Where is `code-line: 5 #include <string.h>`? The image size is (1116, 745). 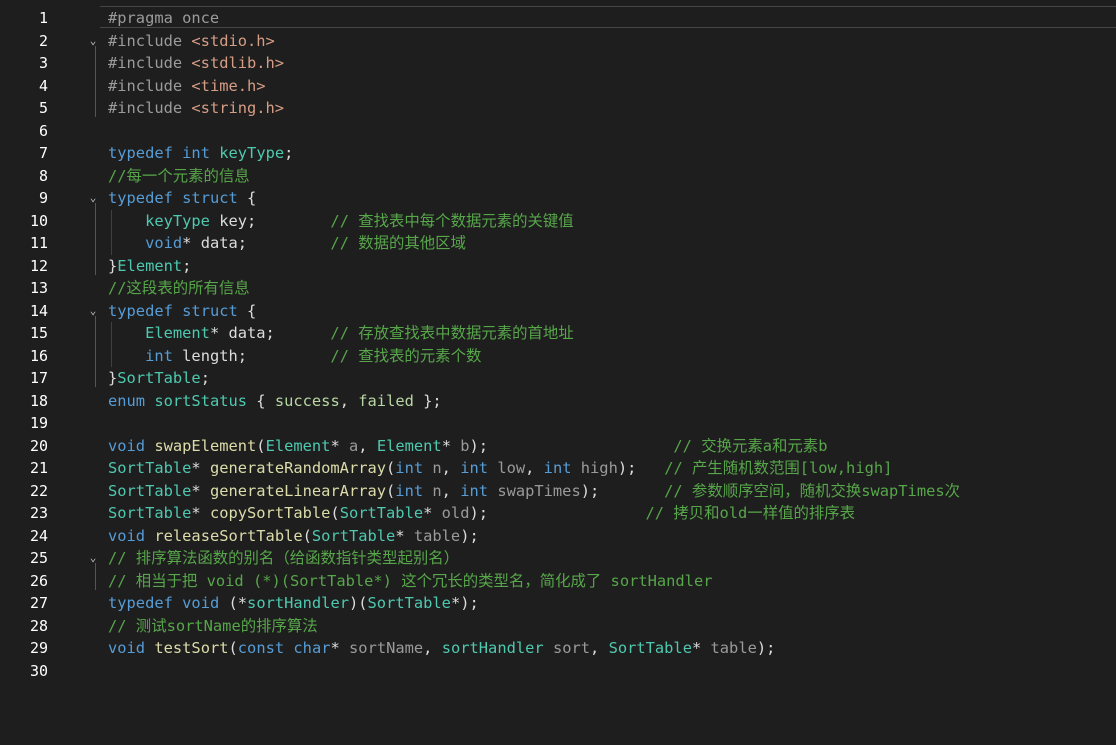
code-line: 5 #include <string.h> is located at coordinates (558, 108).